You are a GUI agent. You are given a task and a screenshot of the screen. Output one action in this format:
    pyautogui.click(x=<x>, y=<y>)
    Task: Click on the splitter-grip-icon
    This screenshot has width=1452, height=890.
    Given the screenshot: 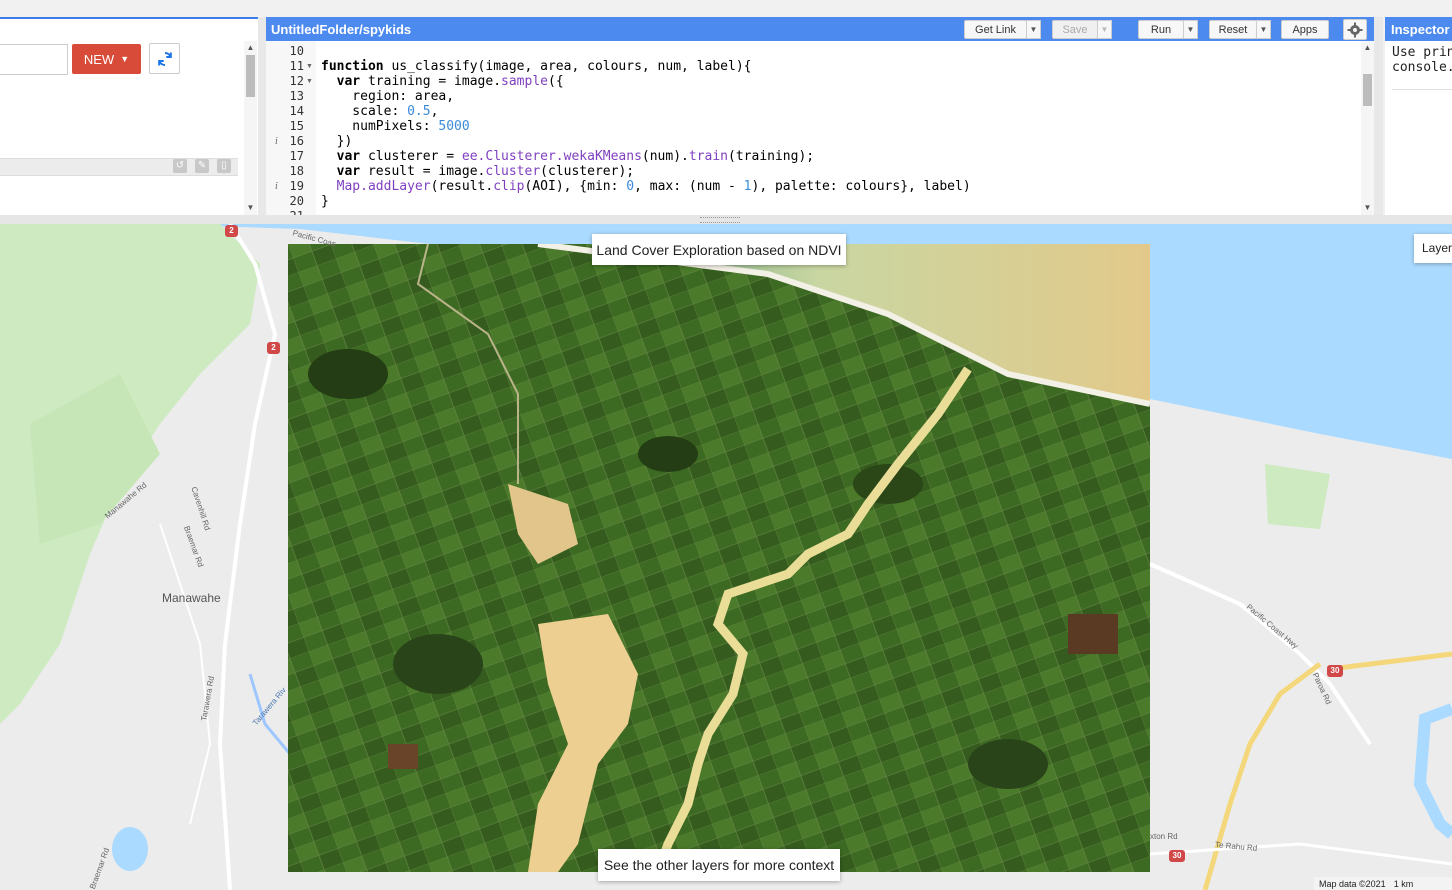 What is the action you would take?
    pyautogui.click(x=720, y=220)
    